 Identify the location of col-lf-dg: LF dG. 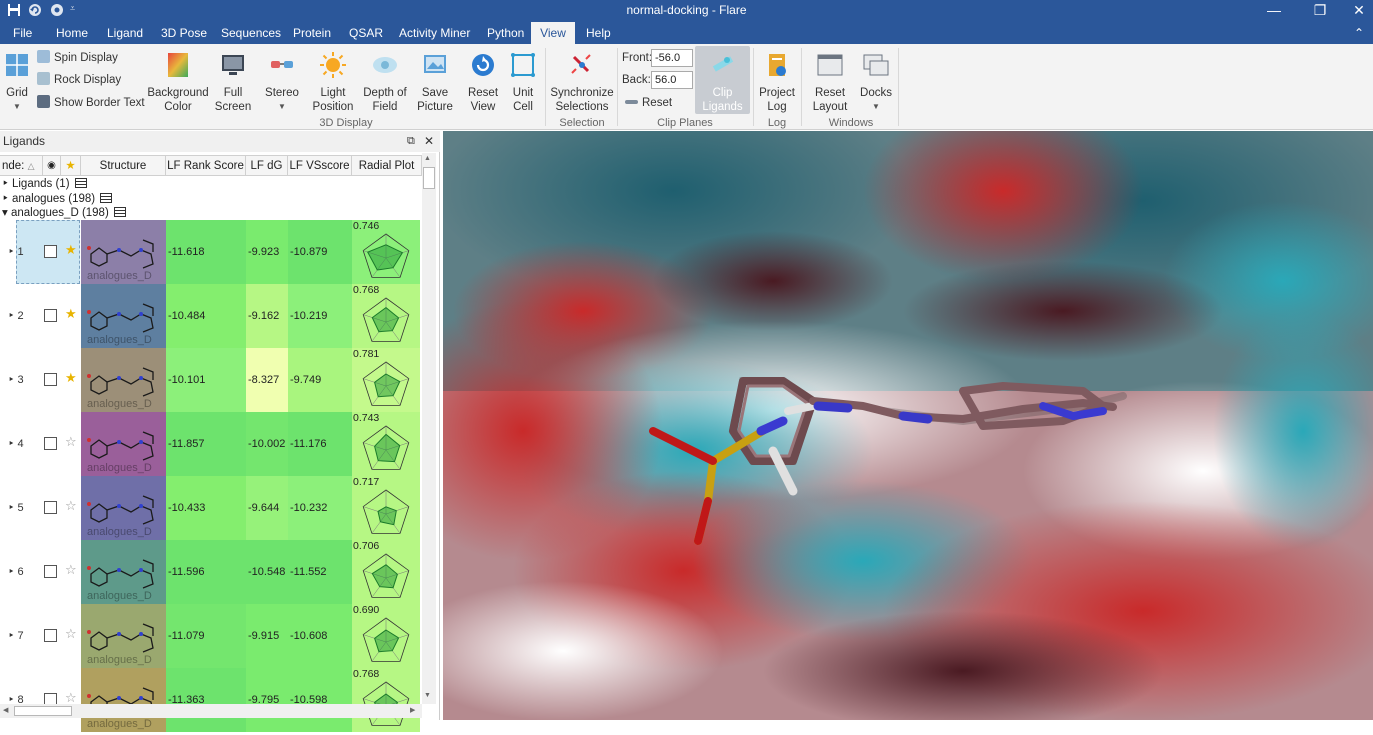
(267, 165).